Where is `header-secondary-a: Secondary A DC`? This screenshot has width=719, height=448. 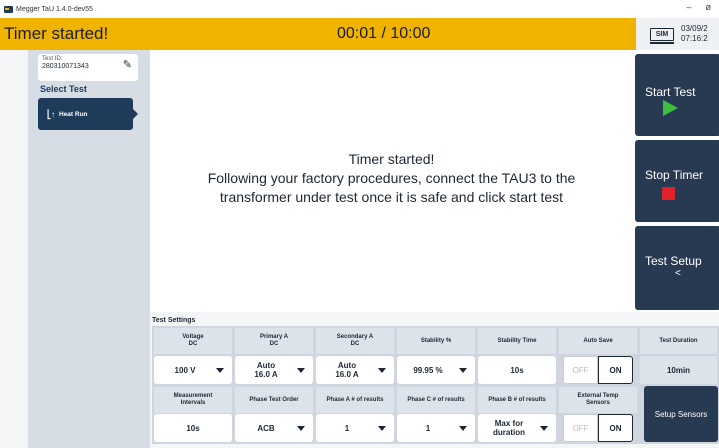
header-secondary-a: Secondary A DC is located at coordinates (355, 341).